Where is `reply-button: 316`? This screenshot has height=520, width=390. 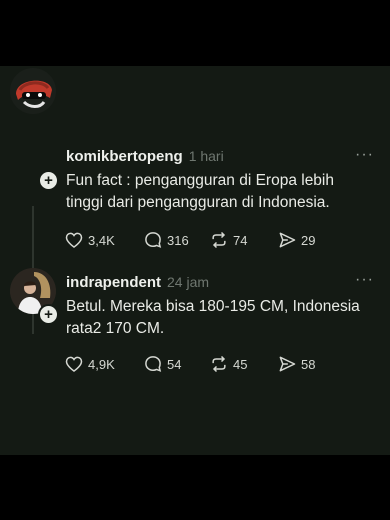 reply-button: 316 is located at coordinates (176, 240).